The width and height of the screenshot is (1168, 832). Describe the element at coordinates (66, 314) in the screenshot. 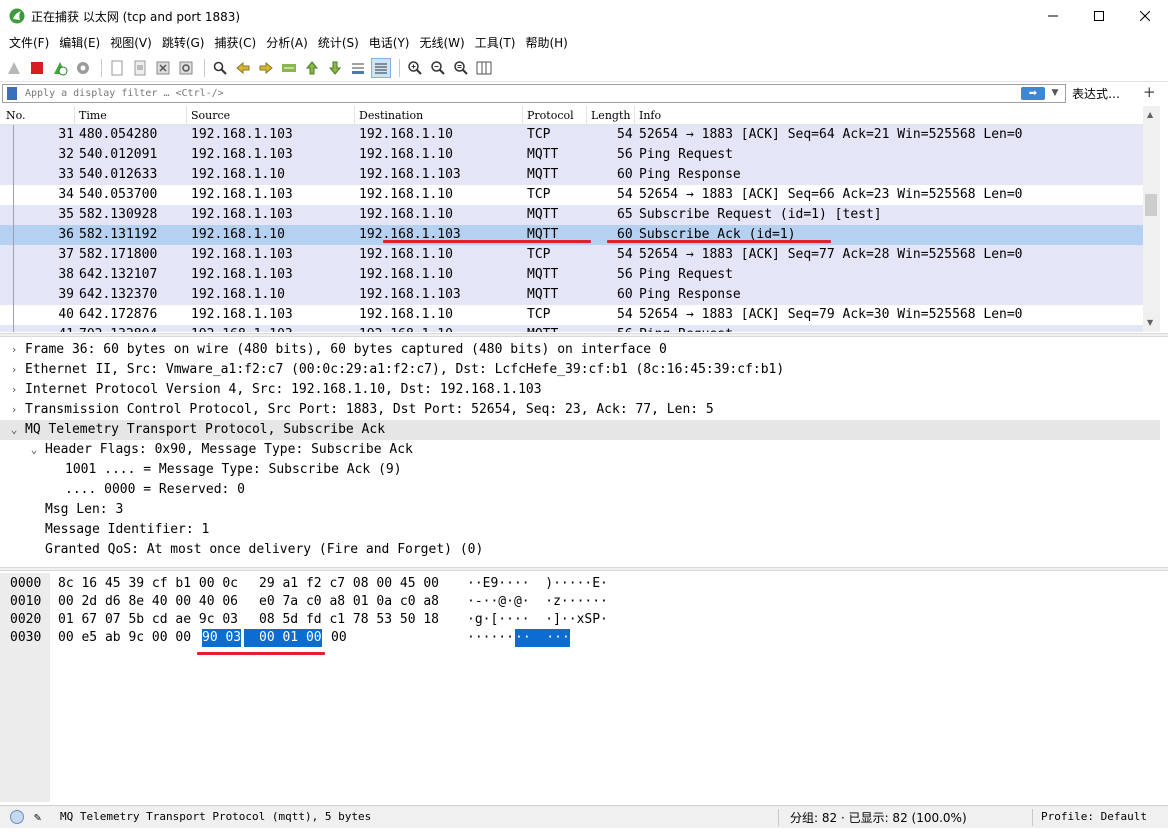

I see `cell-no: 40` at that location.